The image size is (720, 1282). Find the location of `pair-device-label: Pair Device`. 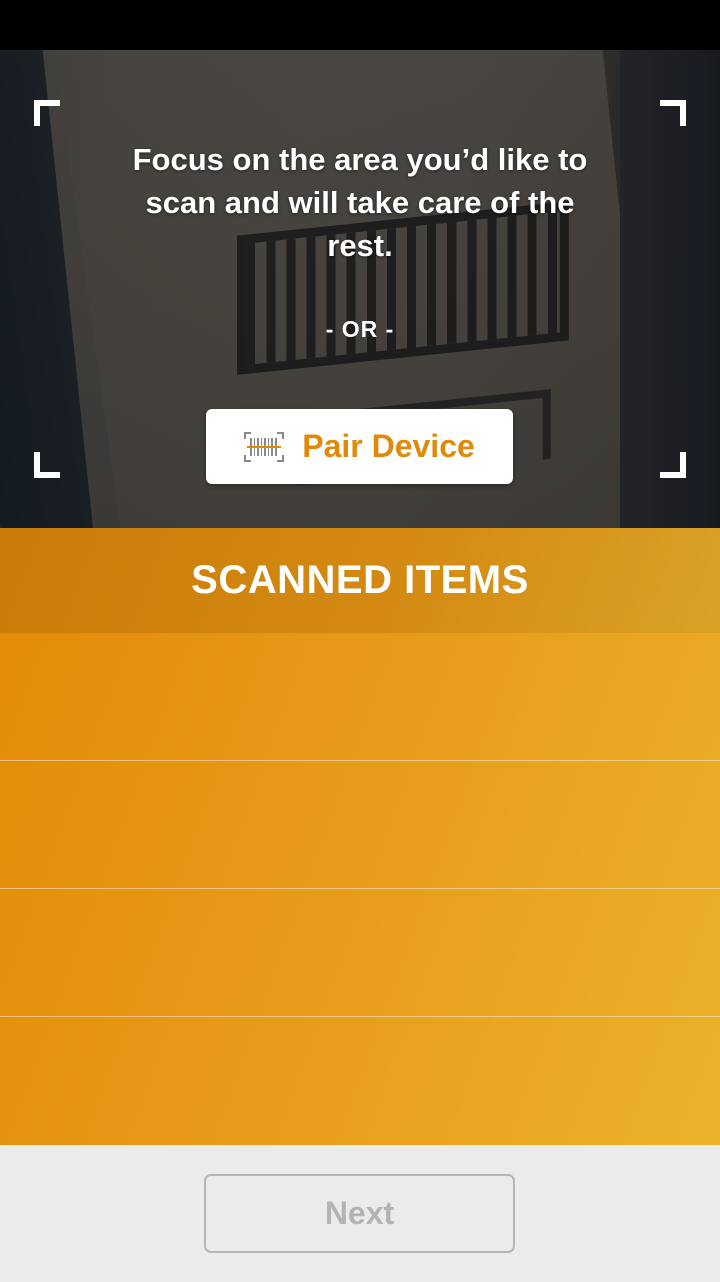

pair-device-label: Pair Device is located at coordinates (388, 446).